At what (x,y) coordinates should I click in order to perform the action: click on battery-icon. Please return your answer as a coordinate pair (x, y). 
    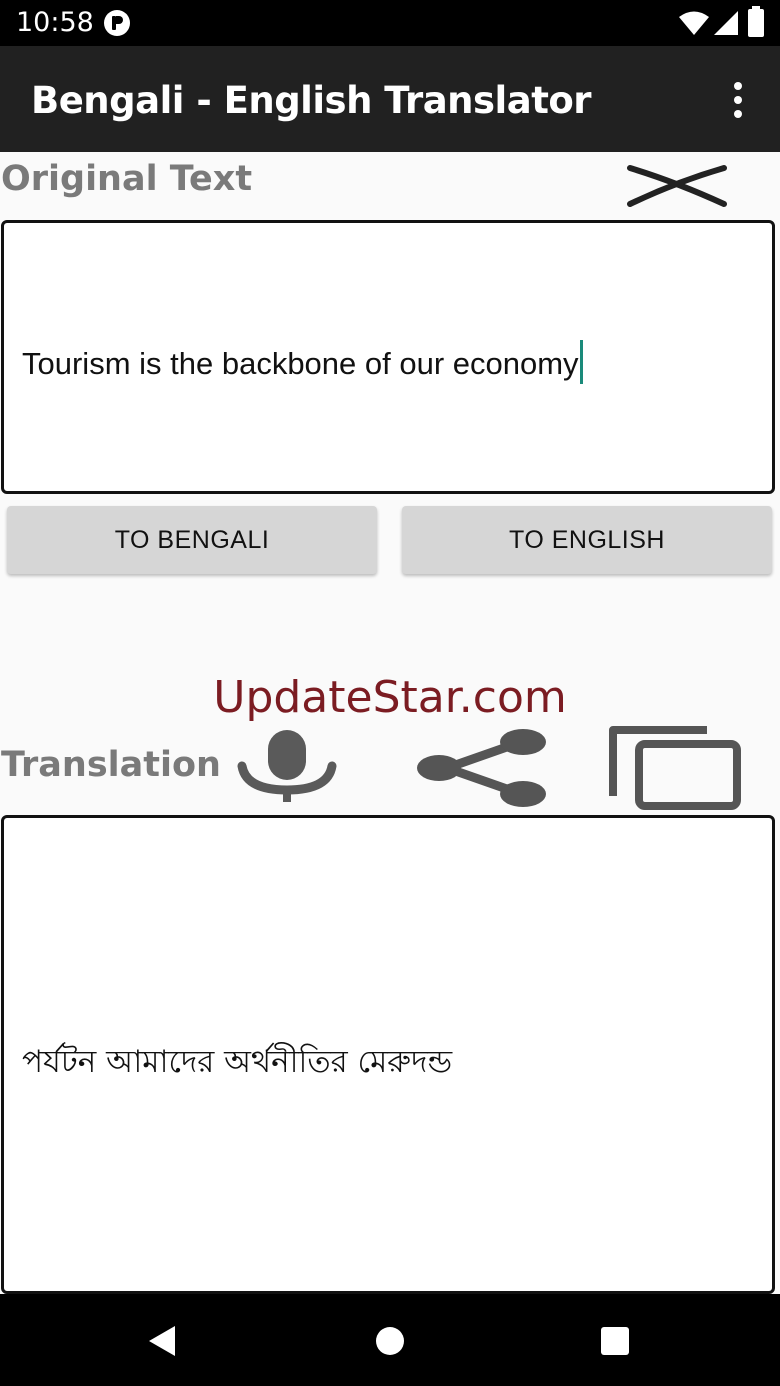
    Looking at the image, I should click on (756, 24).